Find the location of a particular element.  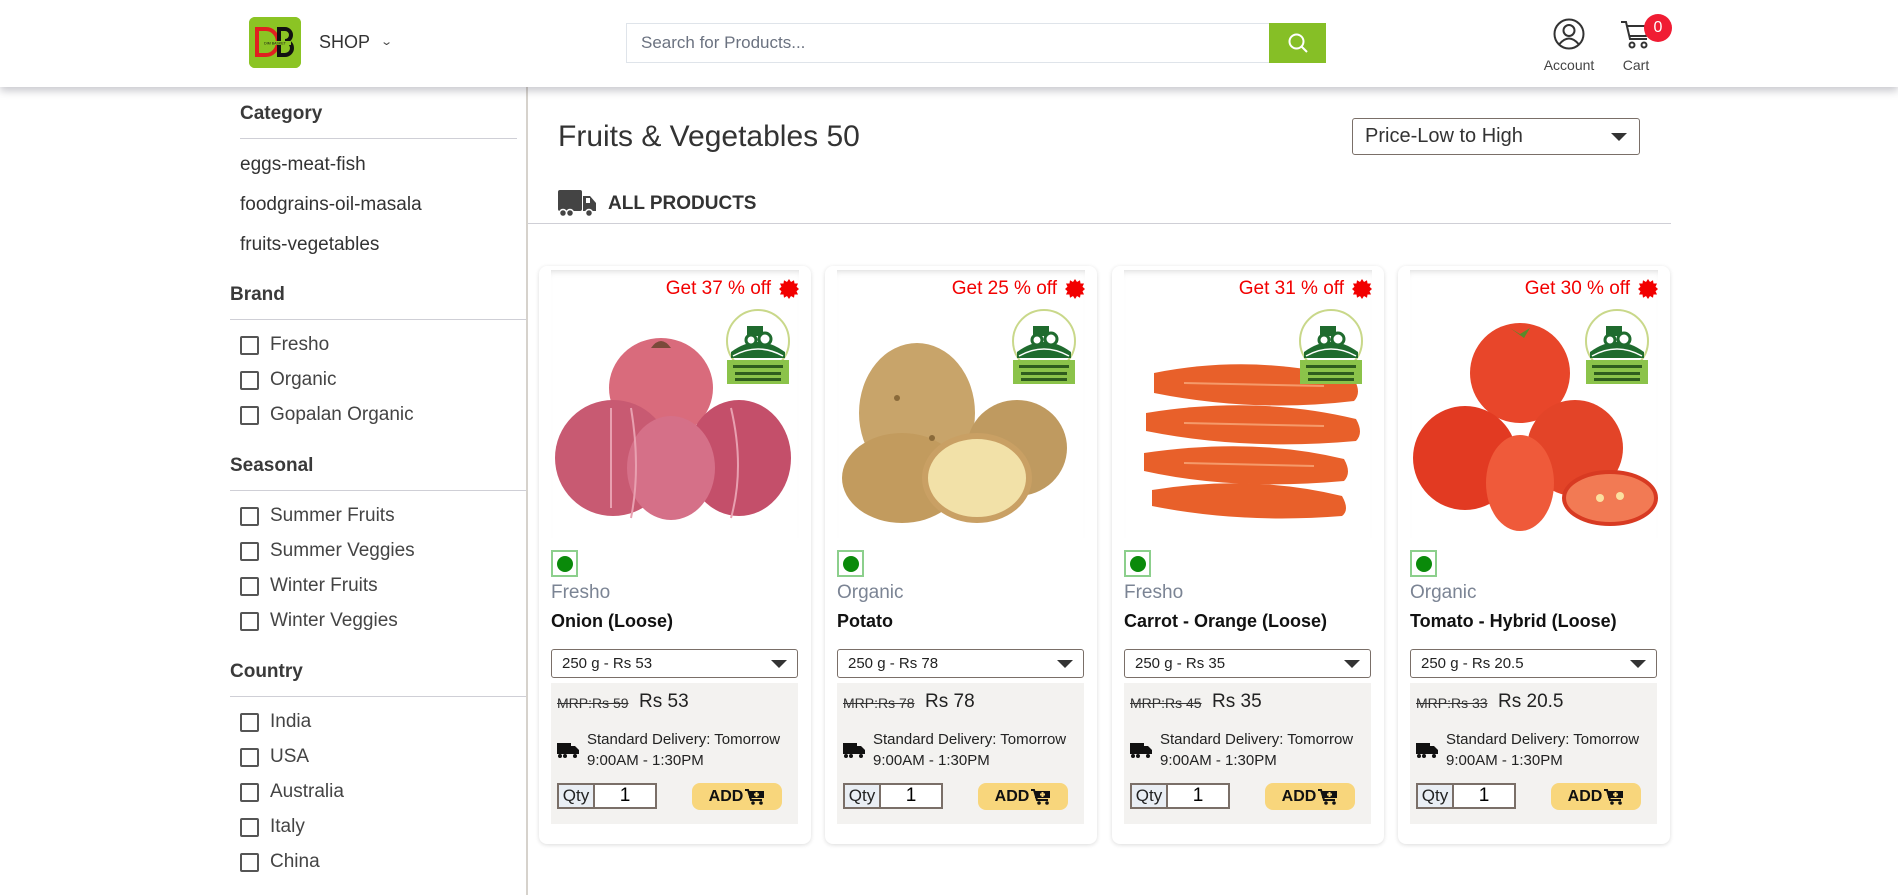

variant-select: 250 g - Rs 53 is located at coordinates (674, 663).